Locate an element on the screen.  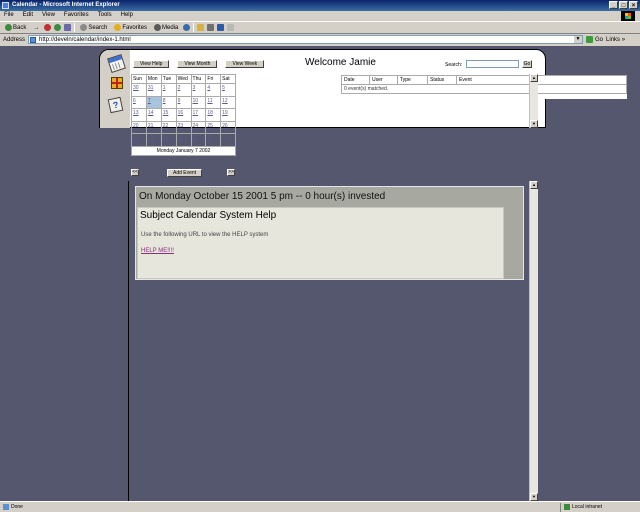
menu-view: View is located at coordinates (48, 16).